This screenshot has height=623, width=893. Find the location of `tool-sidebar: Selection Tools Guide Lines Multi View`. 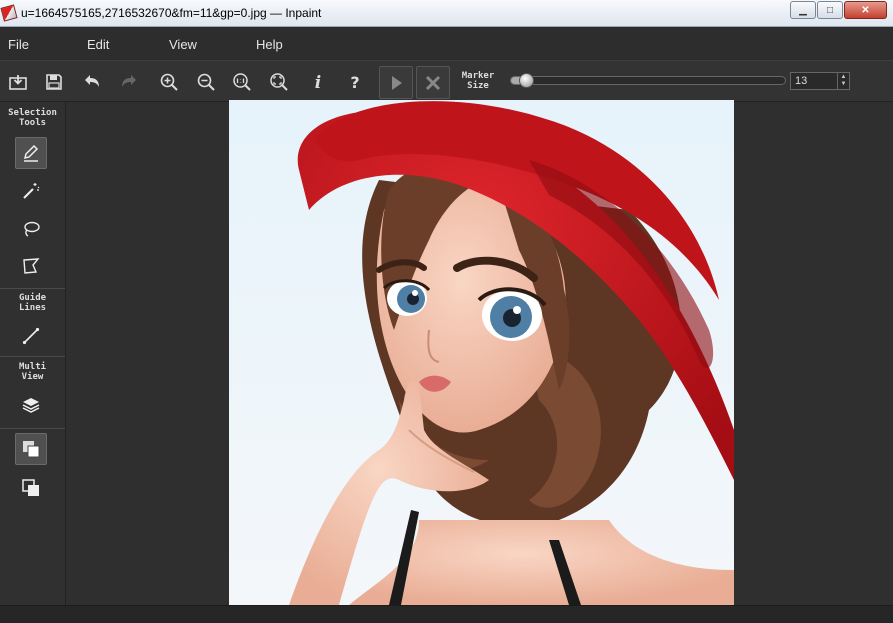

tool-sidebar: Selection Tools Guide Lines Multi View is located at coordinates (33, 353).